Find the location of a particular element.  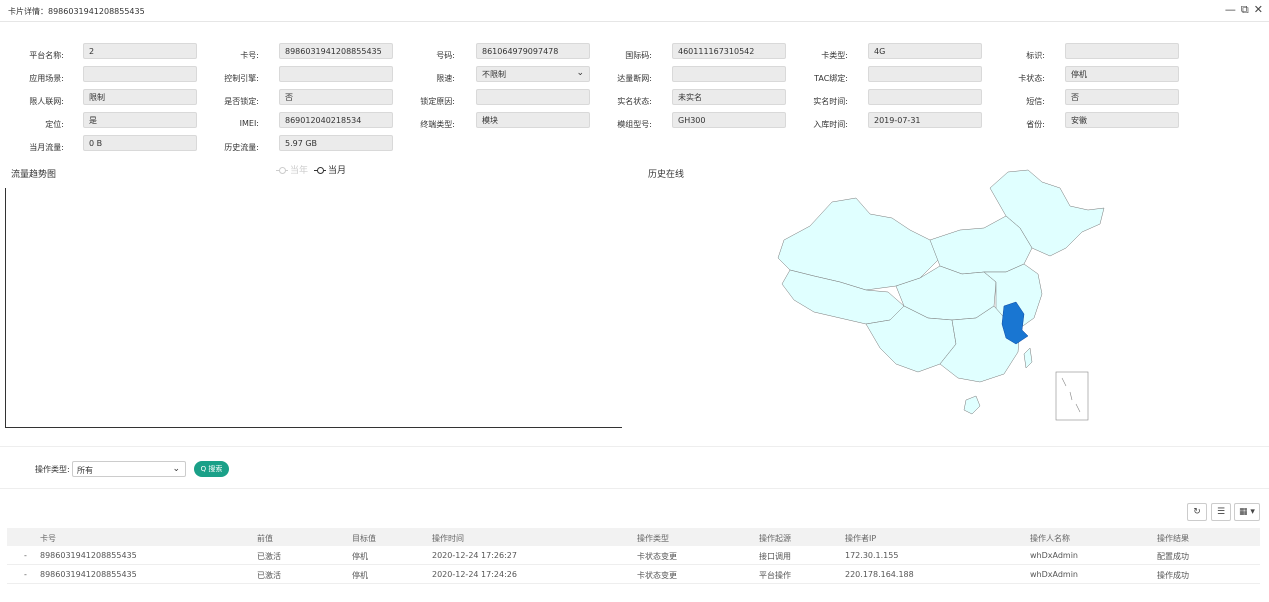

province-field: 安徽 is located at coordinates (1122, 120).